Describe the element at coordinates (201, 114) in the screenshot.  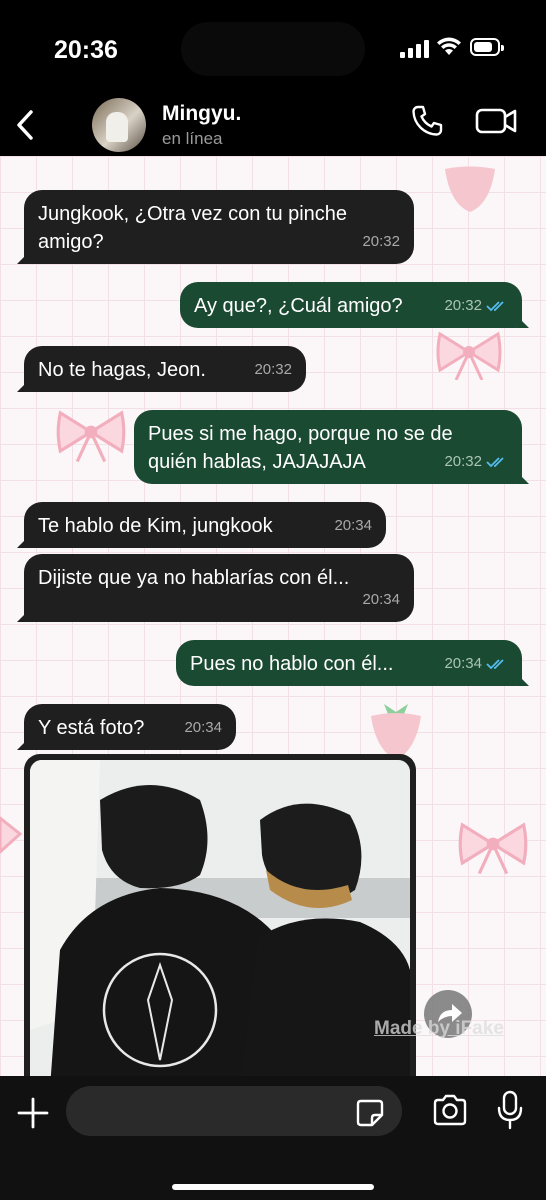
I see `contact-name: Mingyu.` at that location.